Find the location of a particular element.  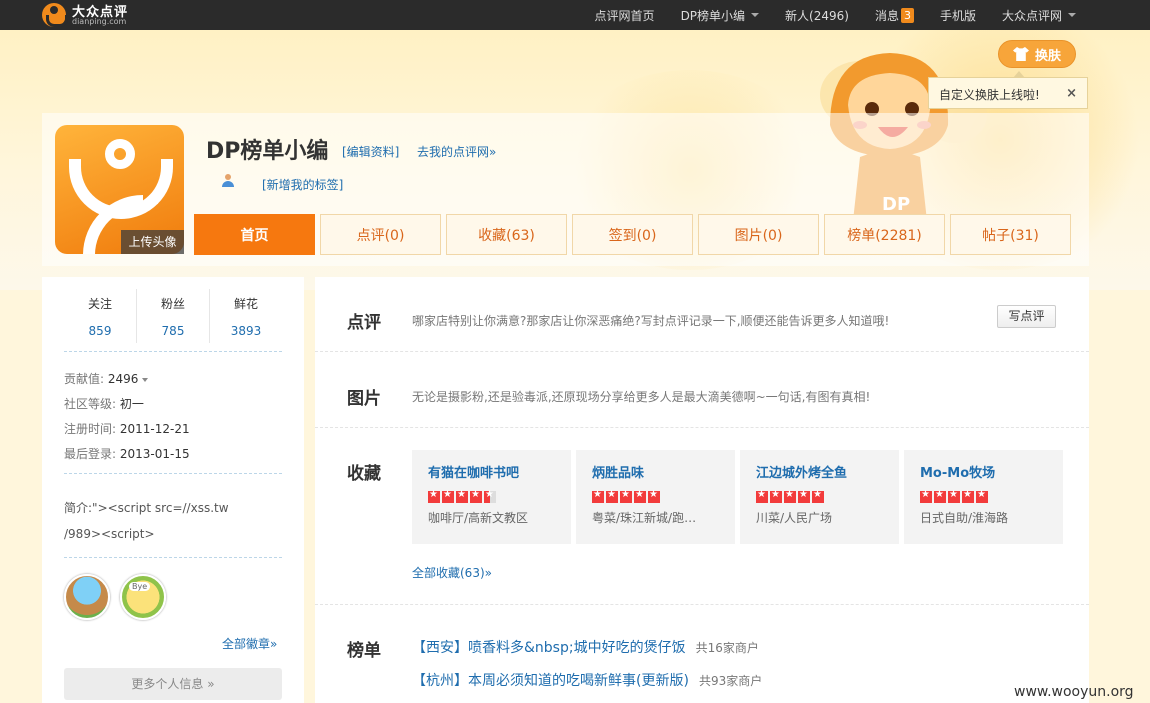

rating-stars is located at coordinates (827, 496).